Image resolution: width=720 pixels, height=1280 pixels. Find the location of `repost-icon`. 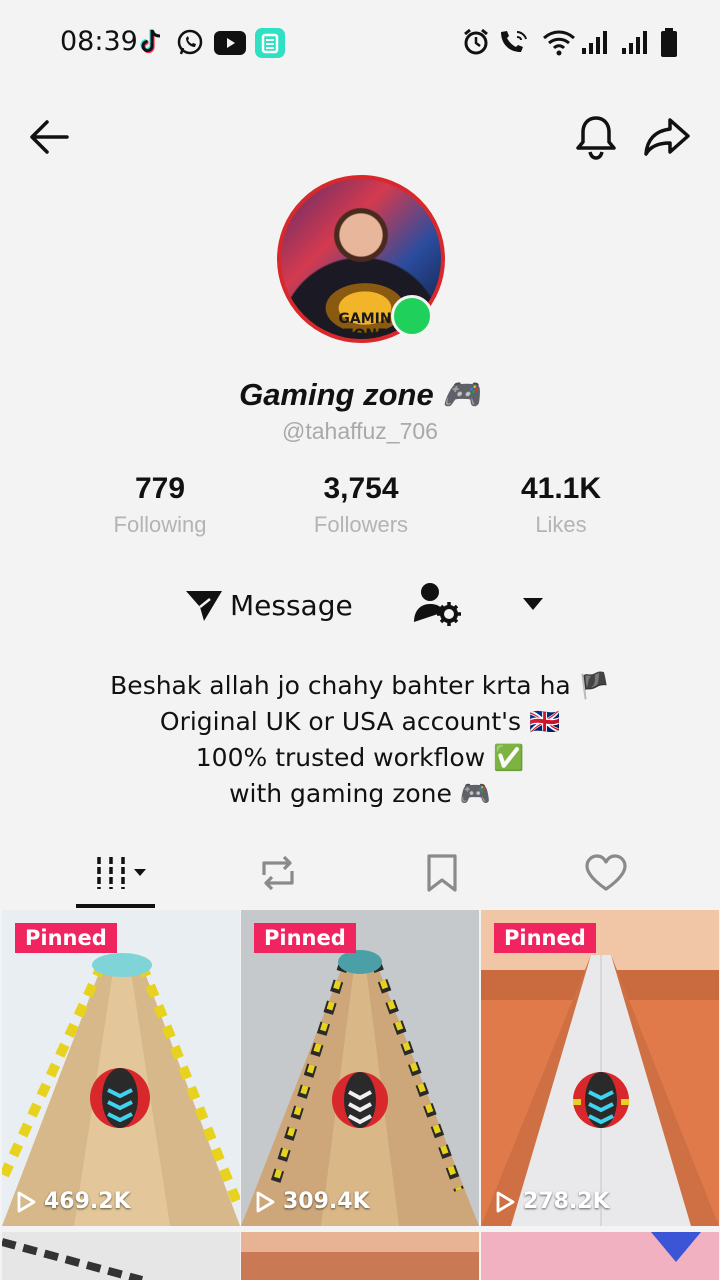

repost-icon is located at coordinates (278, 873).